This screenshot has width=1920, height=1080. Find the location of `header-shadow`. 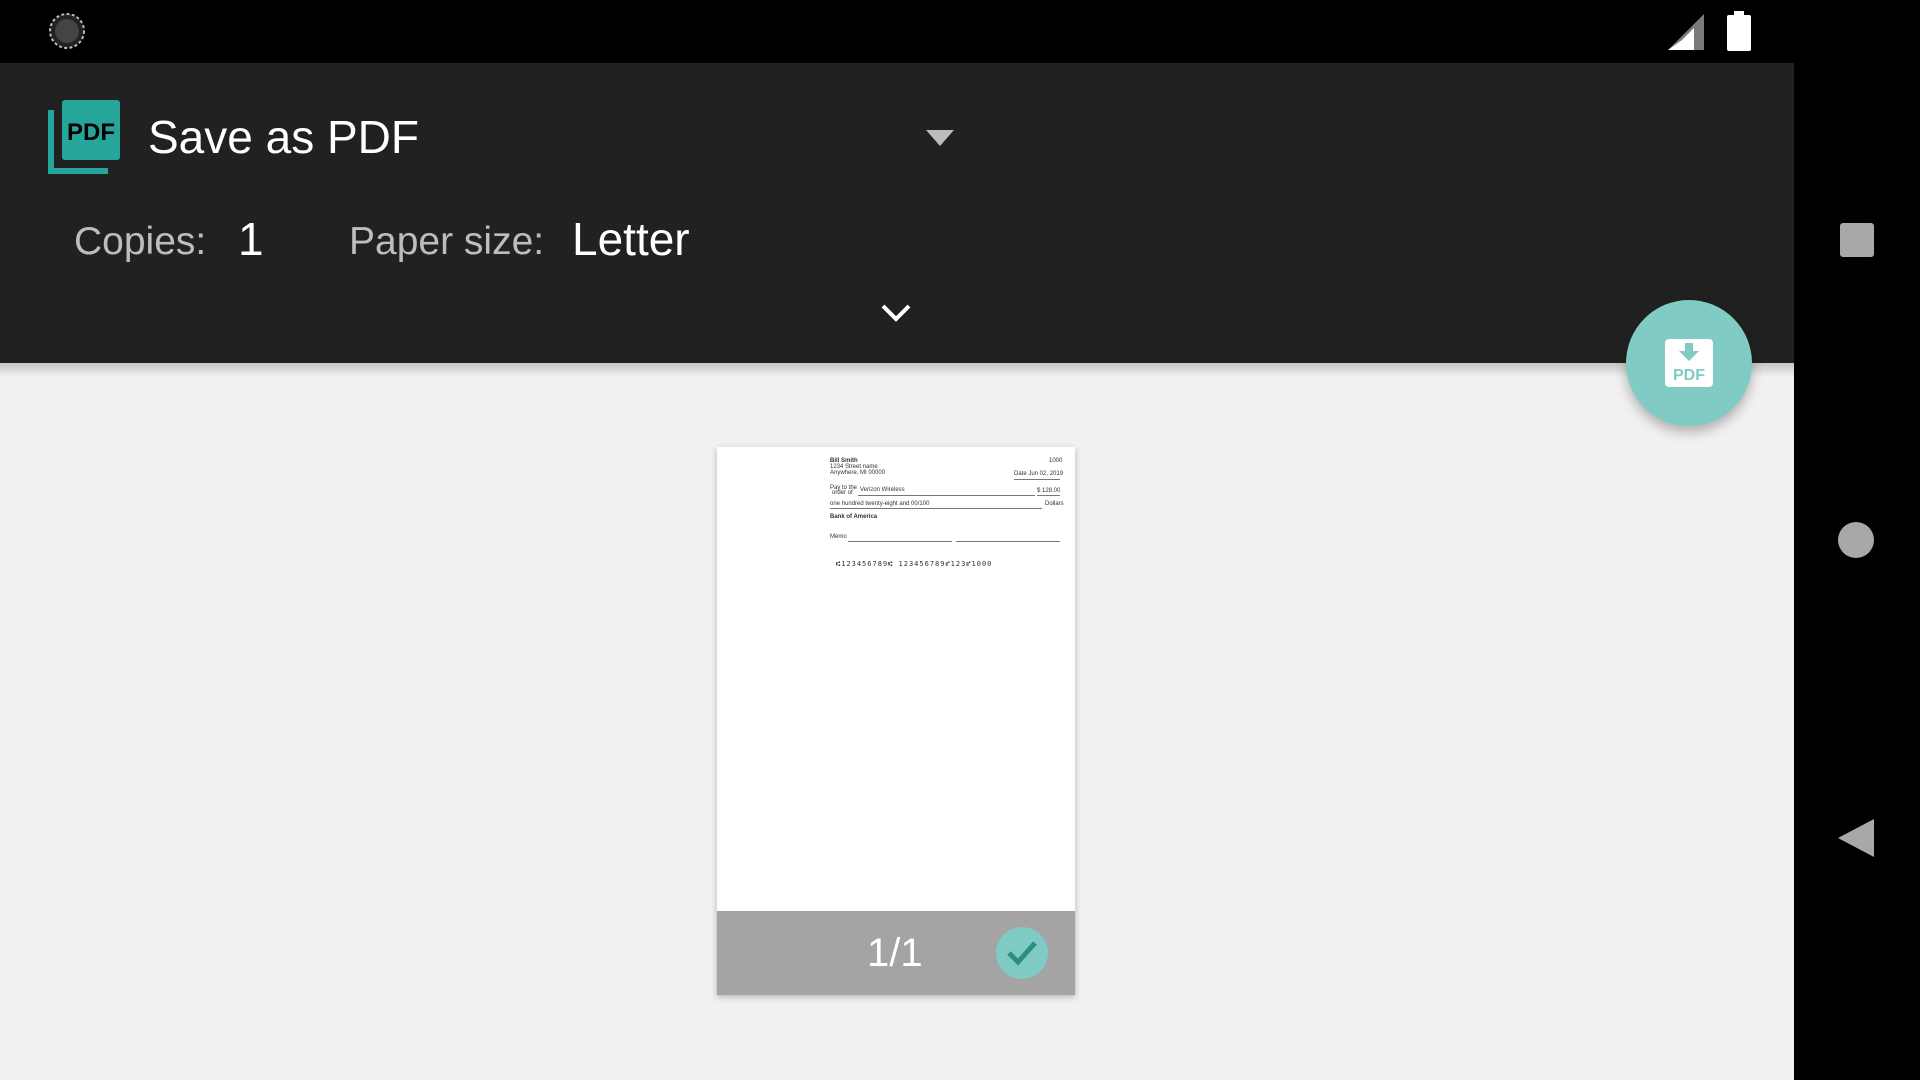

header-shadow is located at coordinates (897, 370).